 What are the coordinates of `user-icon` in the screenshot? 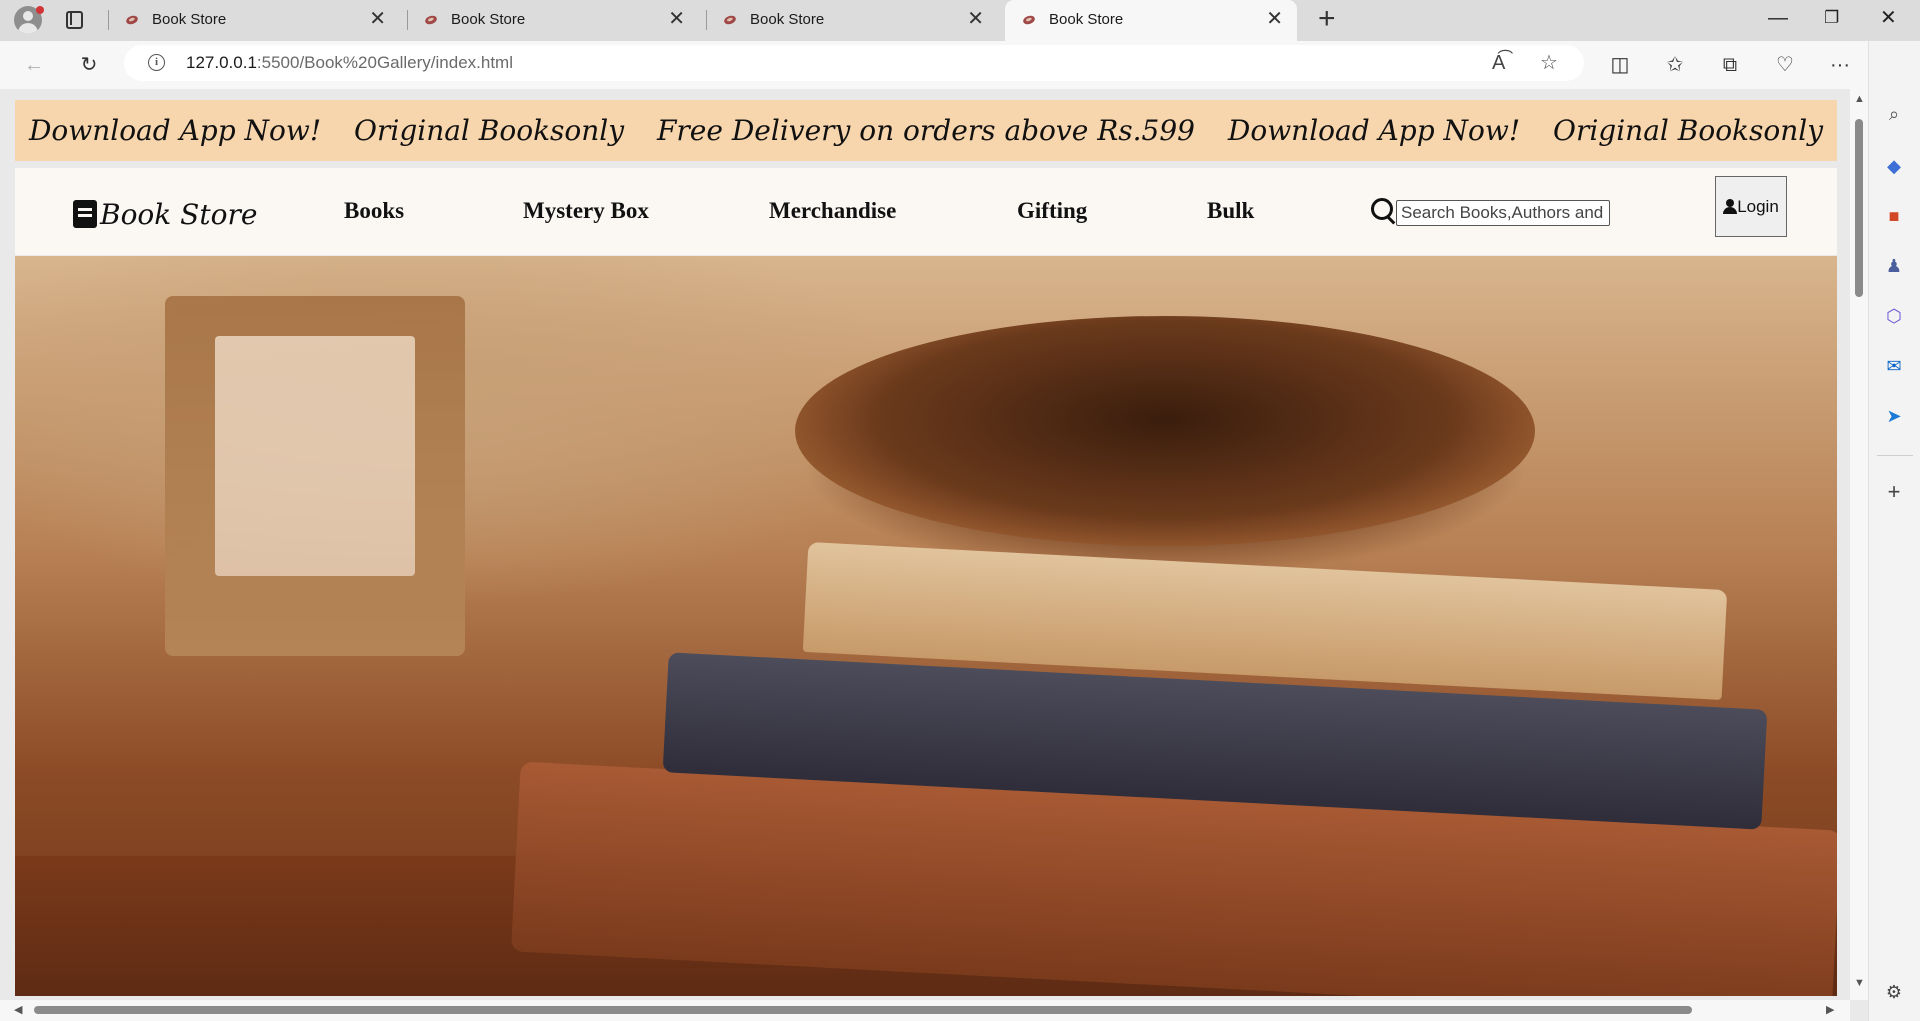 It's located at (1730, 206).